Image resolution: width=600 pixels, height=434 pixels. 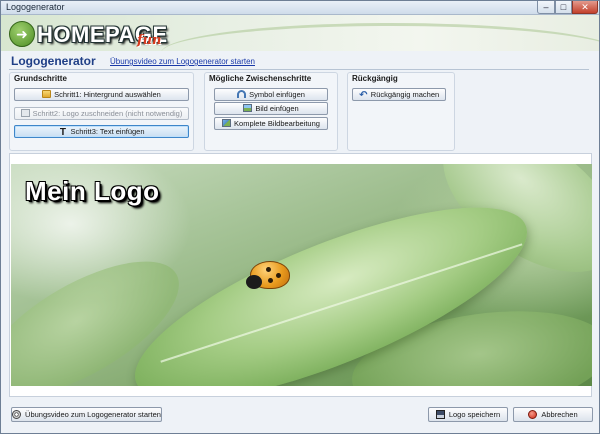 What do you see at coordinates (89, 34) in the screenshot?
I see `brand-logo: ➜ HOMEPAGE fun` at bounding box center [89, 34].